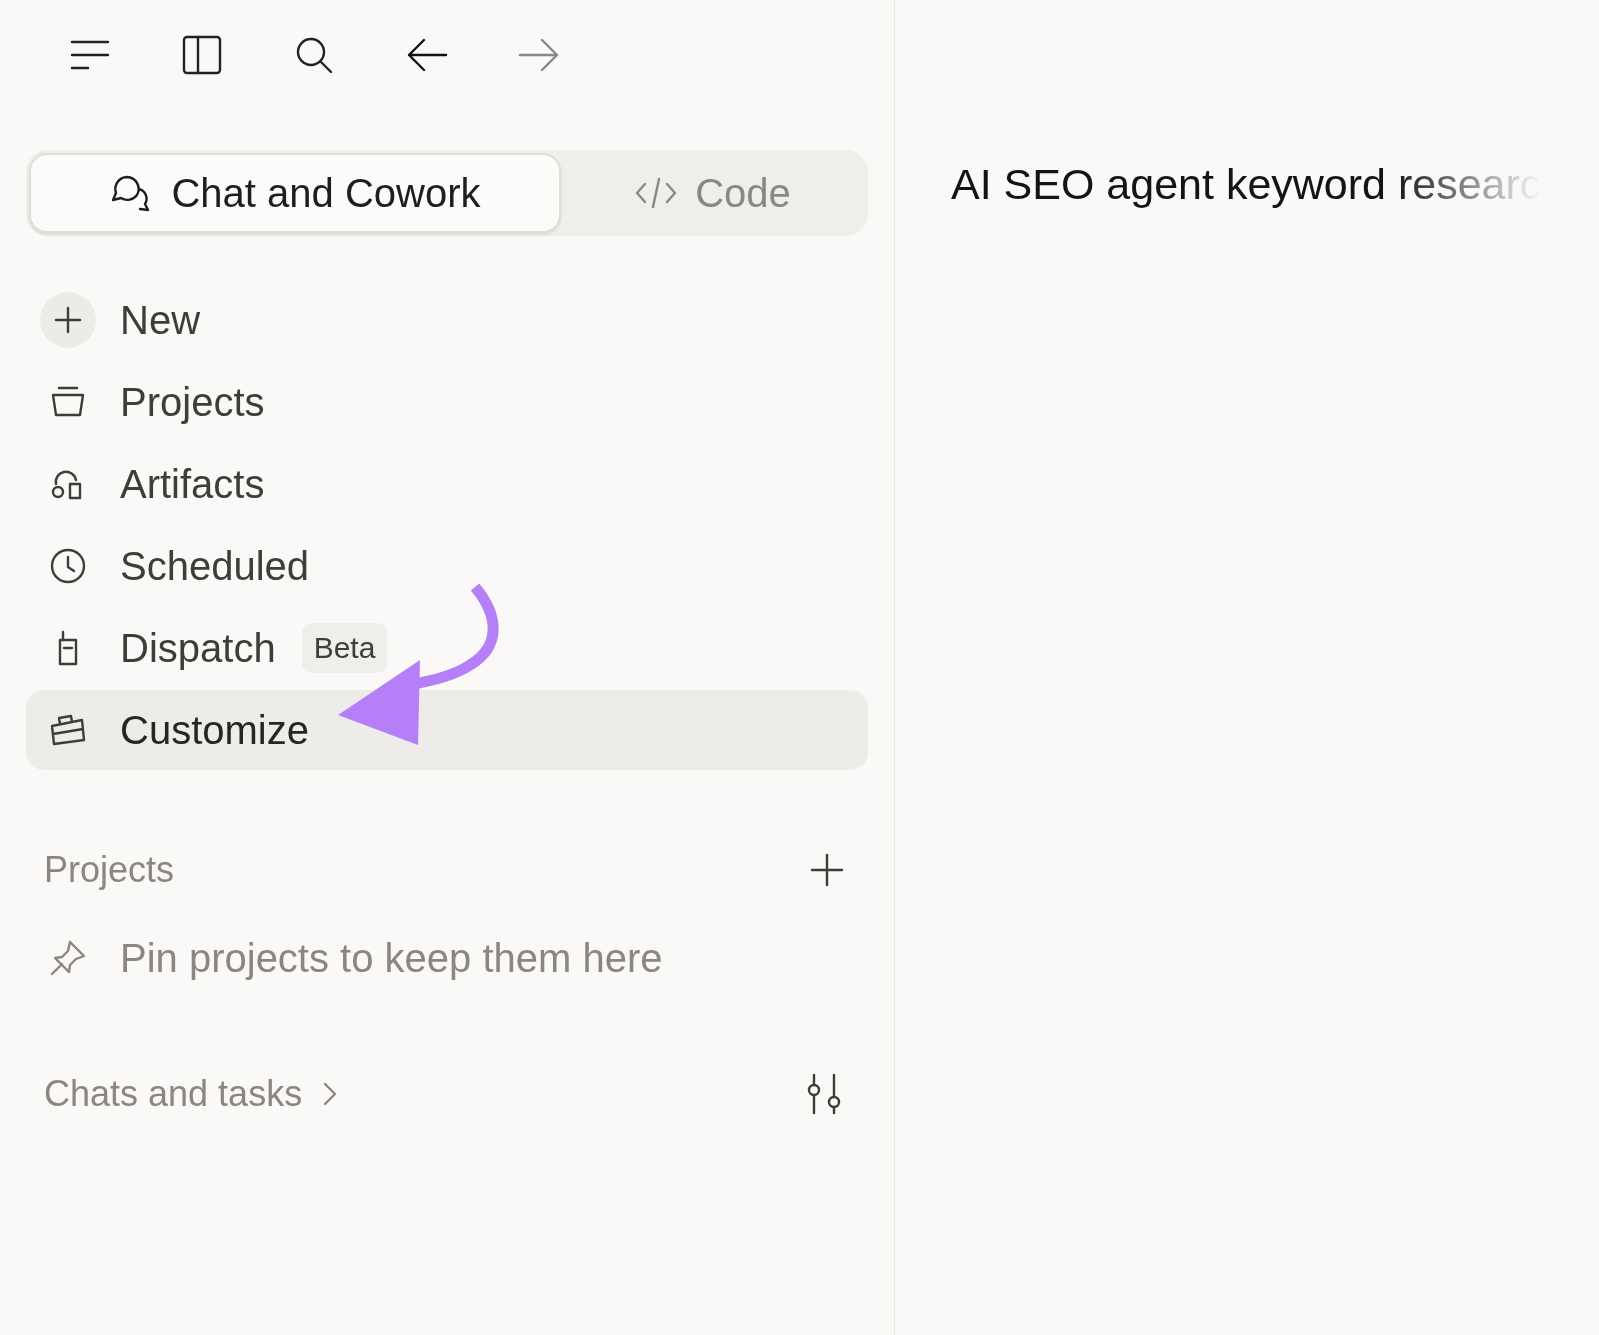 This screenshot has width=1599, height=1335. I want to click on nav-item: New, so click(447, 320).